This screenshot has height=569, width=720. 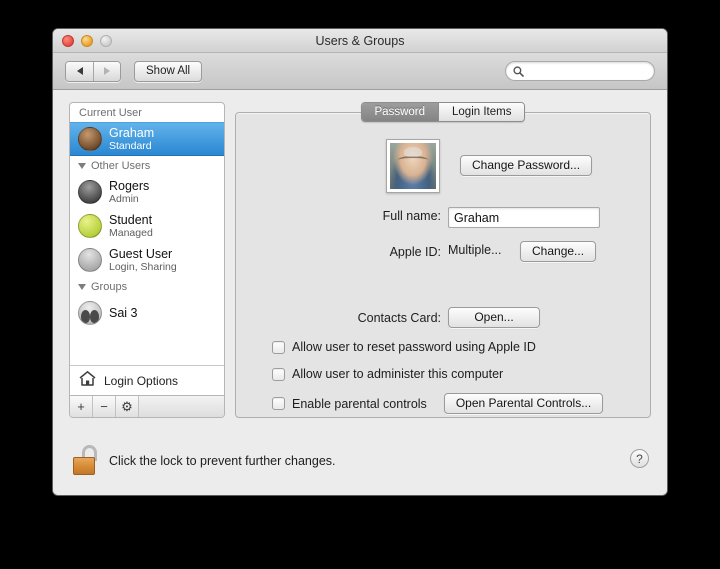 What do you see at coordinates (278, 403) in the screenshot?
I see `checkbox-parental-controls` at bounding box center [278, 403].